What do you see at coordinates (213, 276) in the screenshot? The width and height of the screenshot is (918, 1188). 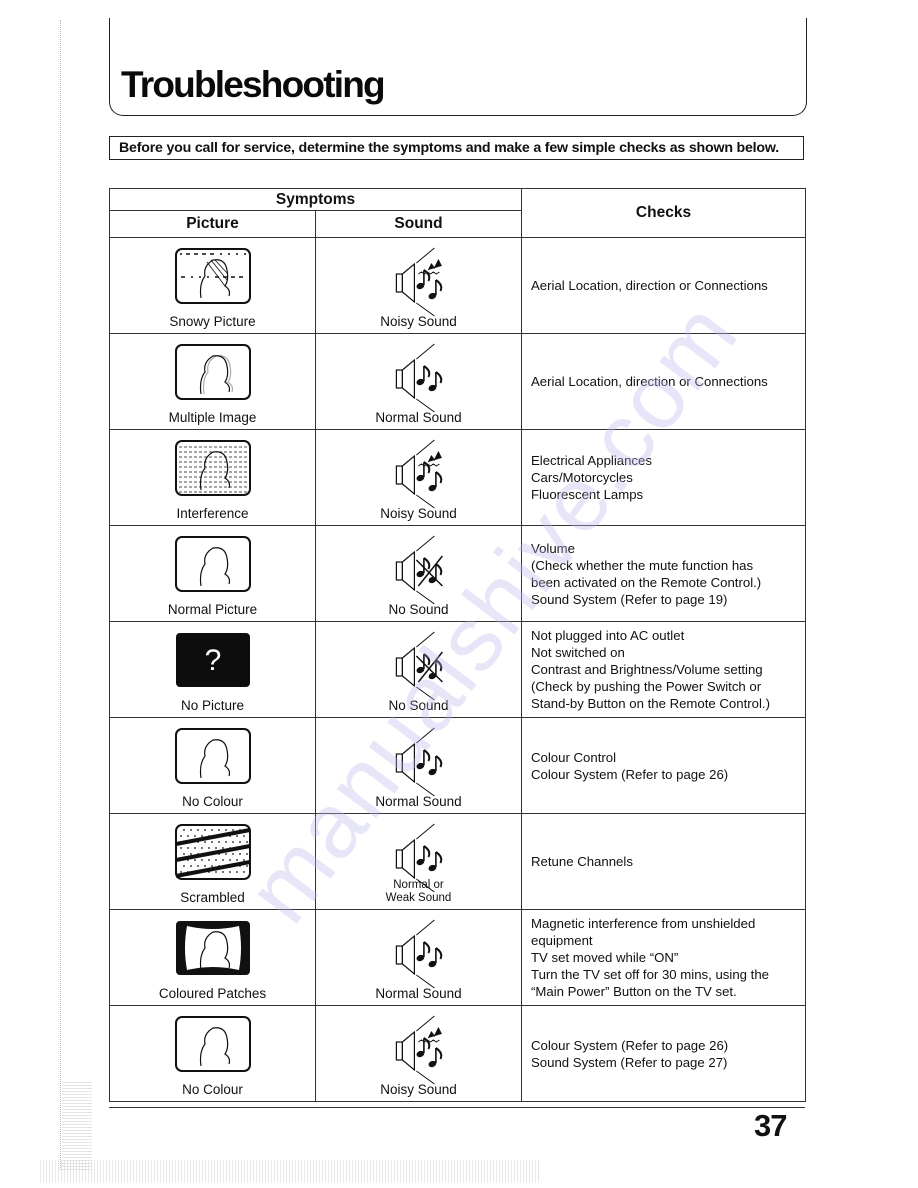 I see `tv-snowy-picture-icon` at bounding box center [213, 276].